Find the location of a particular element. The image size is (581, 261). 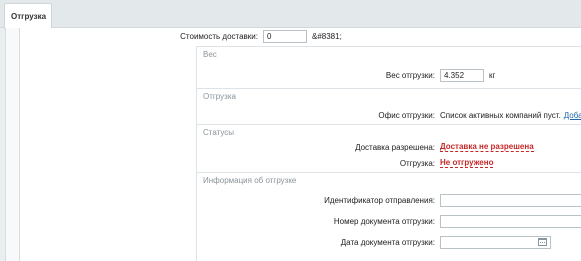

delivery-cost-currency: &#8381; is located at coordinates (327, 36).